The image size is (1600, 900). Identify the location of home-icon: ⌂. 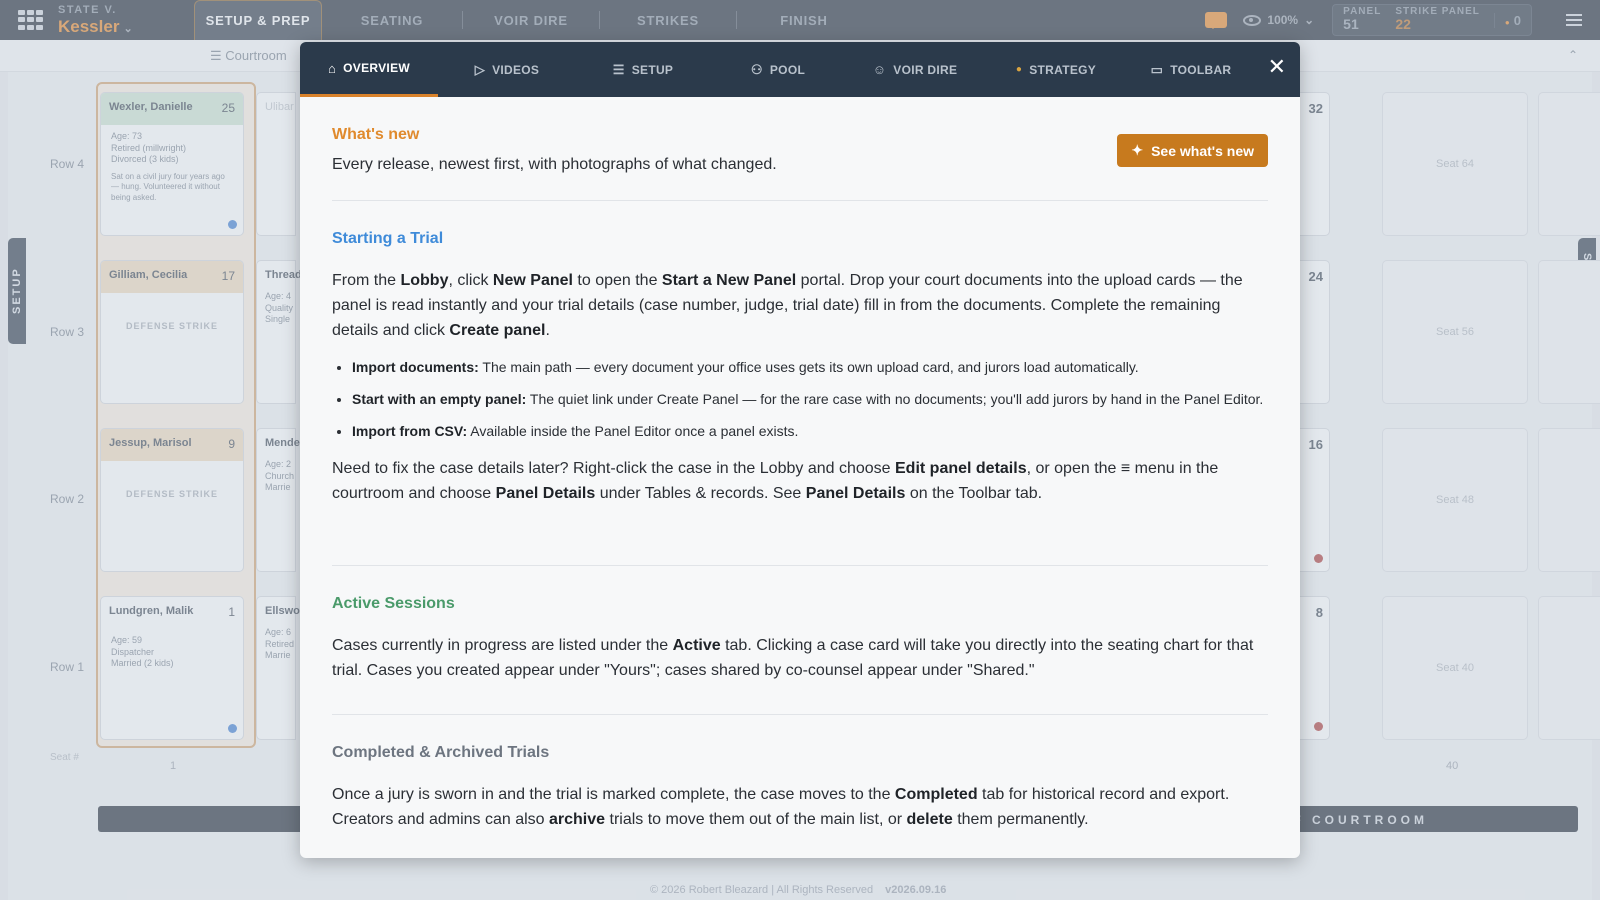
(332, 68).